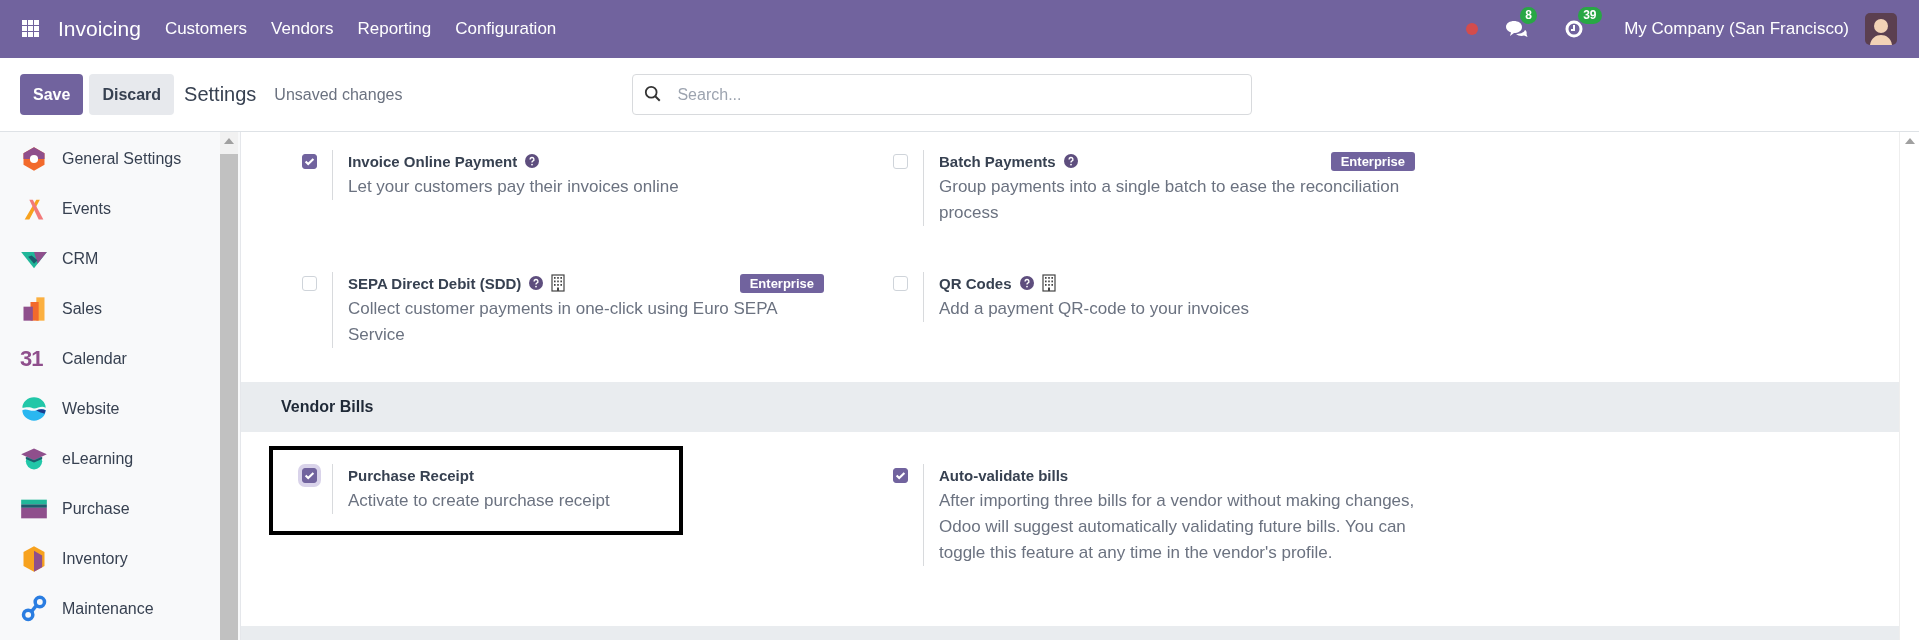 This screenshot has width=1919, height=640. I want to click on sidebar-item: CRM, so click(110, 259).